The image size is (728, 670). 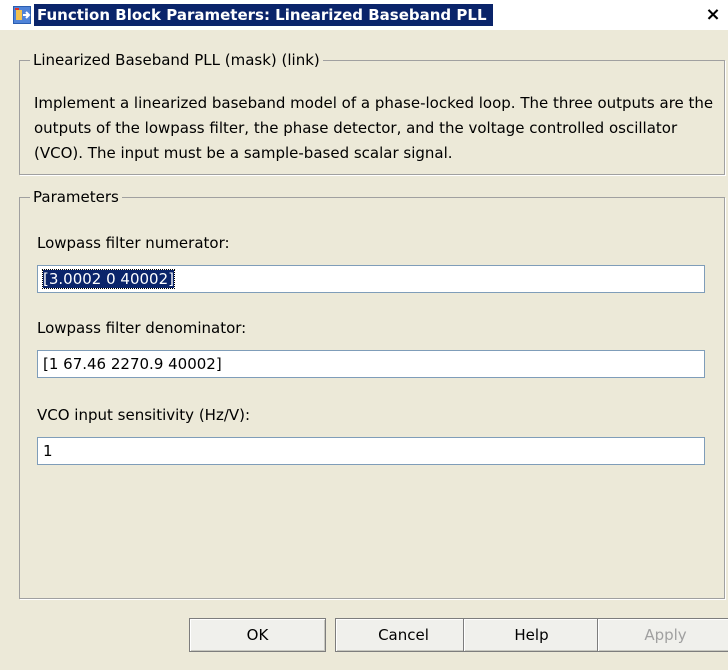 I want to click on apply-button: Apply, so click(x=662, y=635).